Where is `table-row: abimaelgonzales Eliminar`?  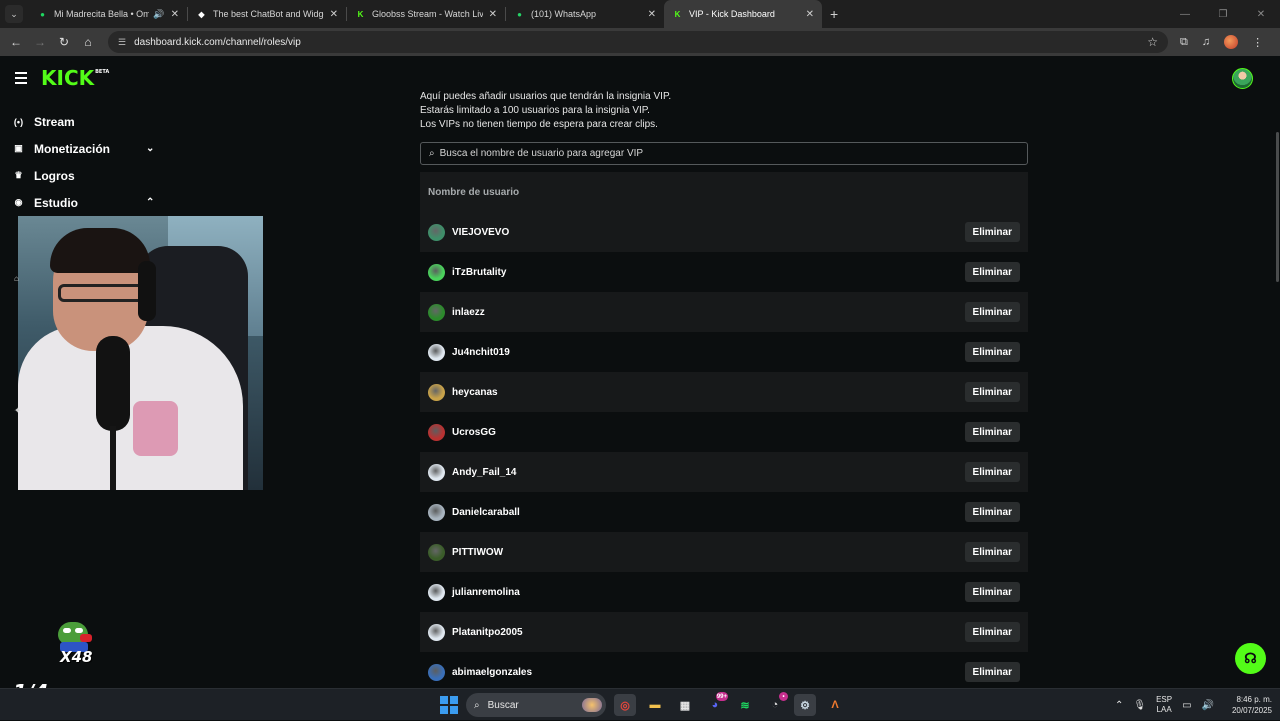 table-row: abimaelgonzales Eliminar is located at coordinates (724, 670).